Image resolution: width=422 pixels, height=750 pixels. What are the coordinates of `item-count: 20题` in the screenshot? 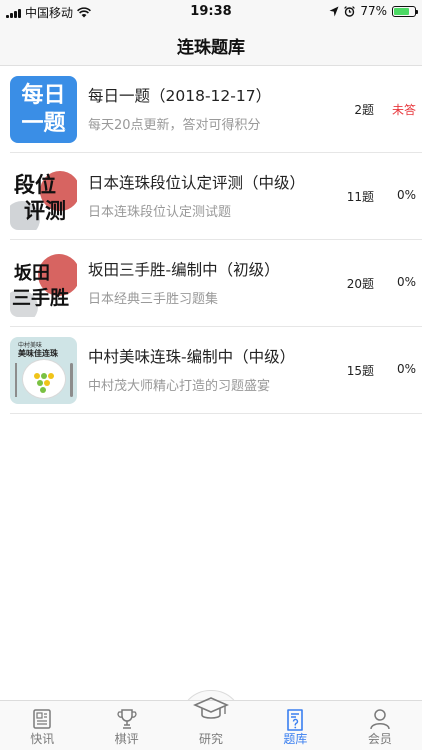 It's located at (360, 284).